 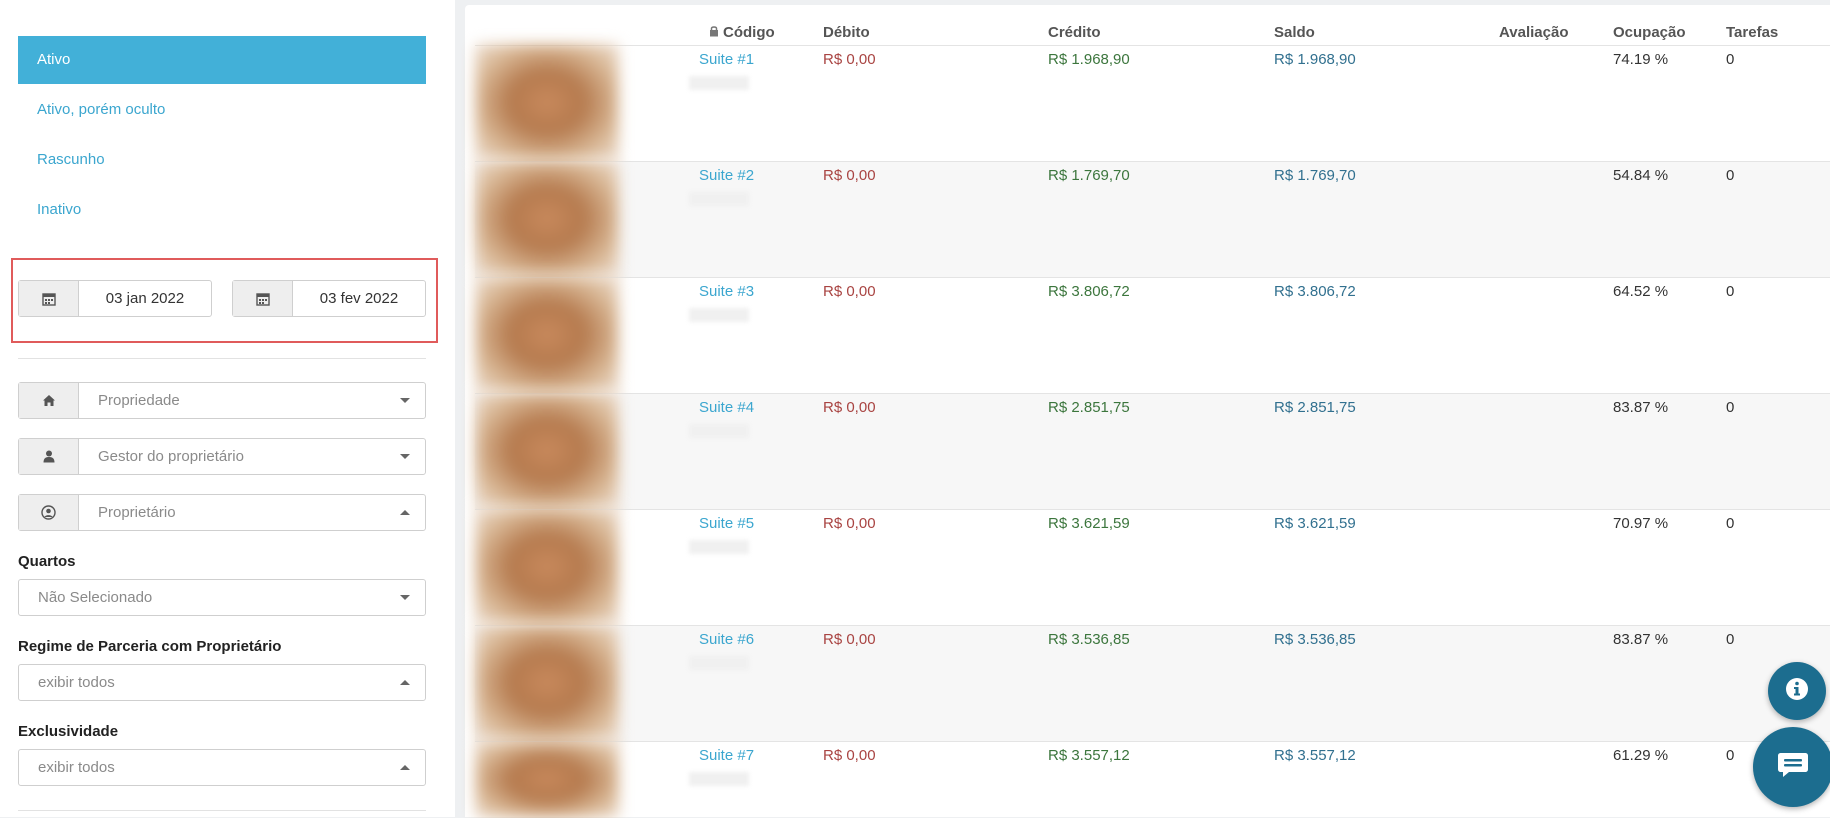 What do you see at coordinates (726, 523) in the screenshot?
I see `property-code-link: Suite #5` at bounding box center [726, 523].